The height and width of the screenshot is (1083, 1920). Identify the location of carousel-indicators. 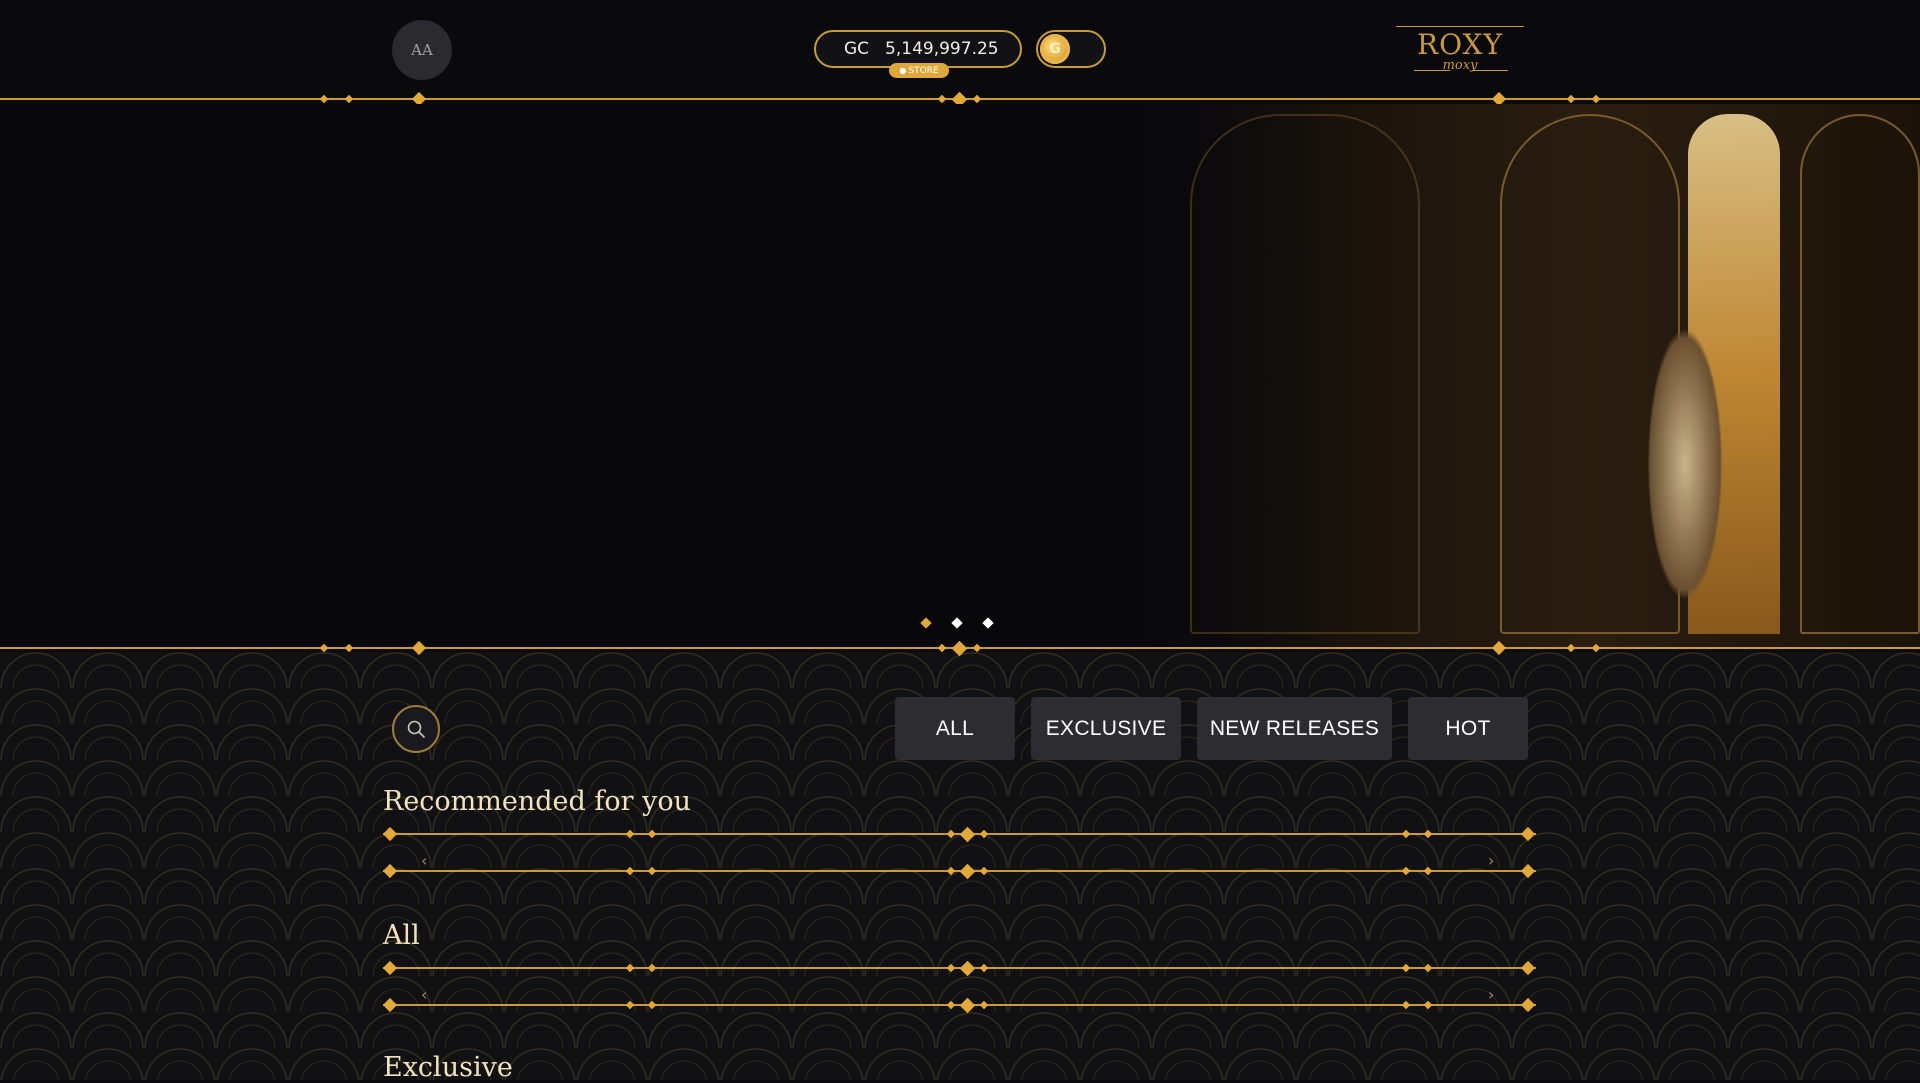
(957, 623).